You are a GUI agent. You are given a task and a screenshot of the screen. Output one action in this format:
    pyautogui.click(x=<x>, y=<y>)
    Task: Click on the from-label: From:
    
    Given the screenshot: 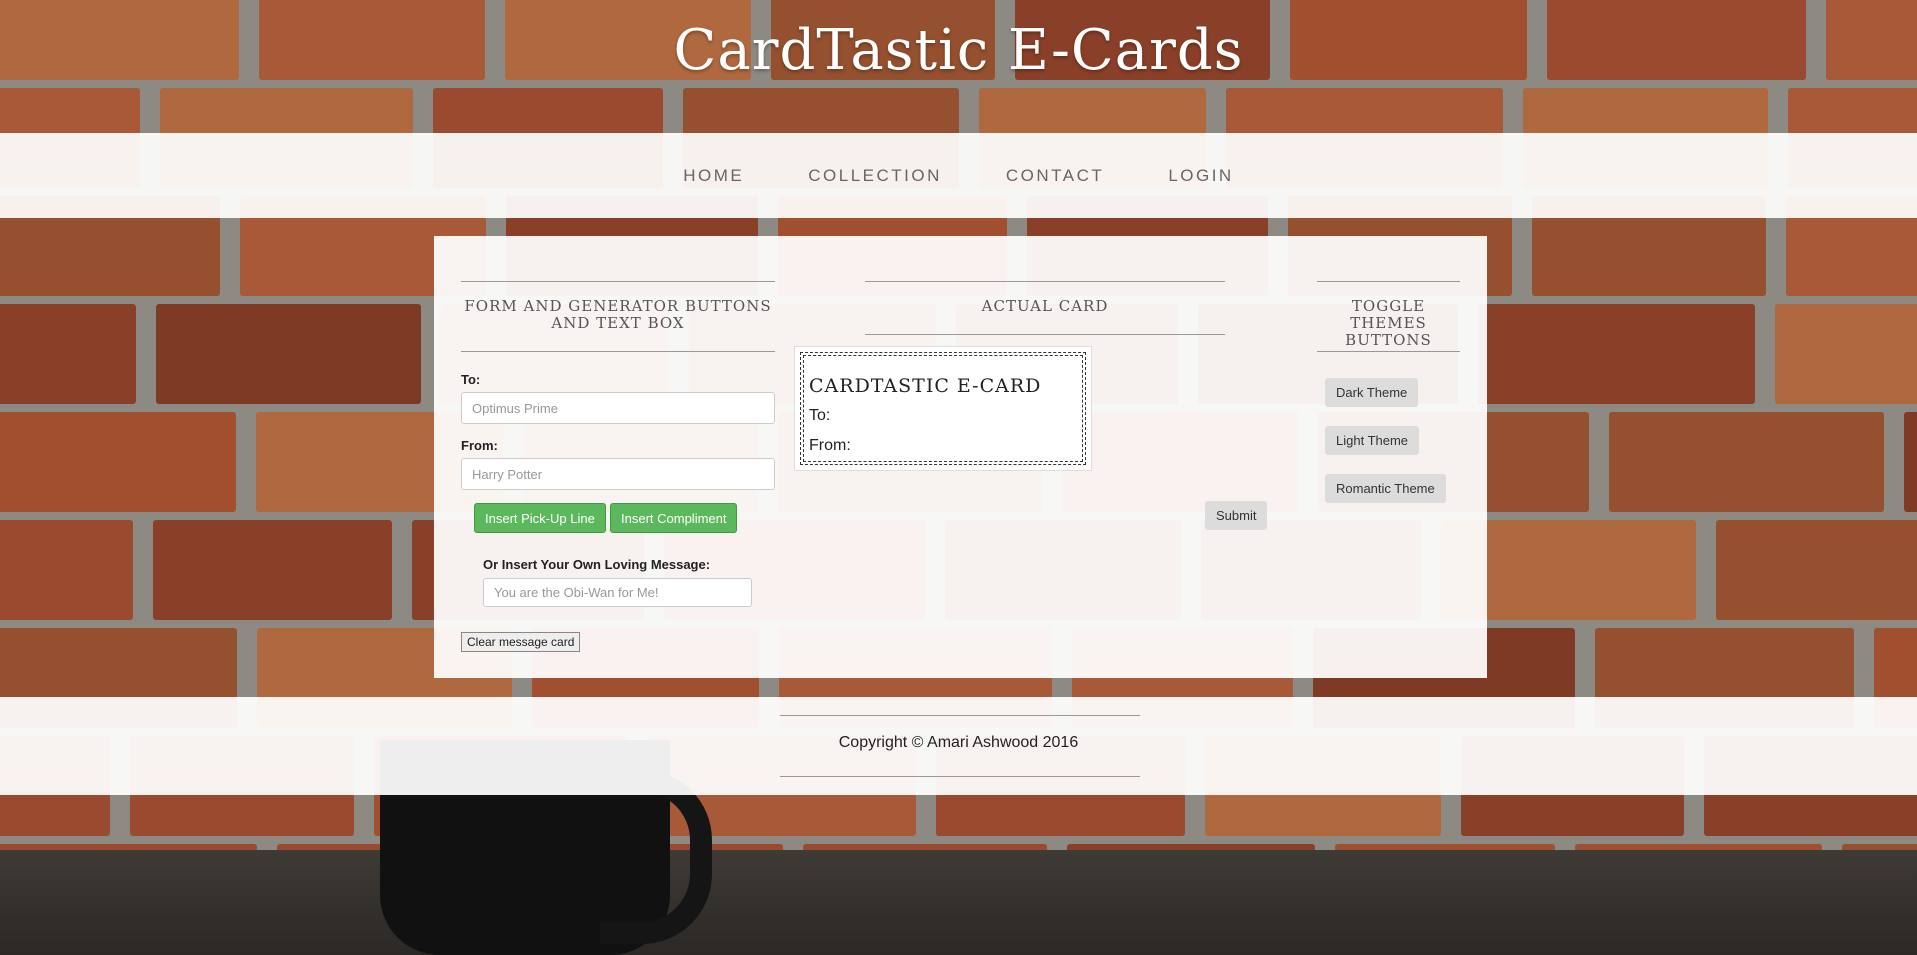 What is the action you would take?
    pyautogui.click(x=479, y=445)
    